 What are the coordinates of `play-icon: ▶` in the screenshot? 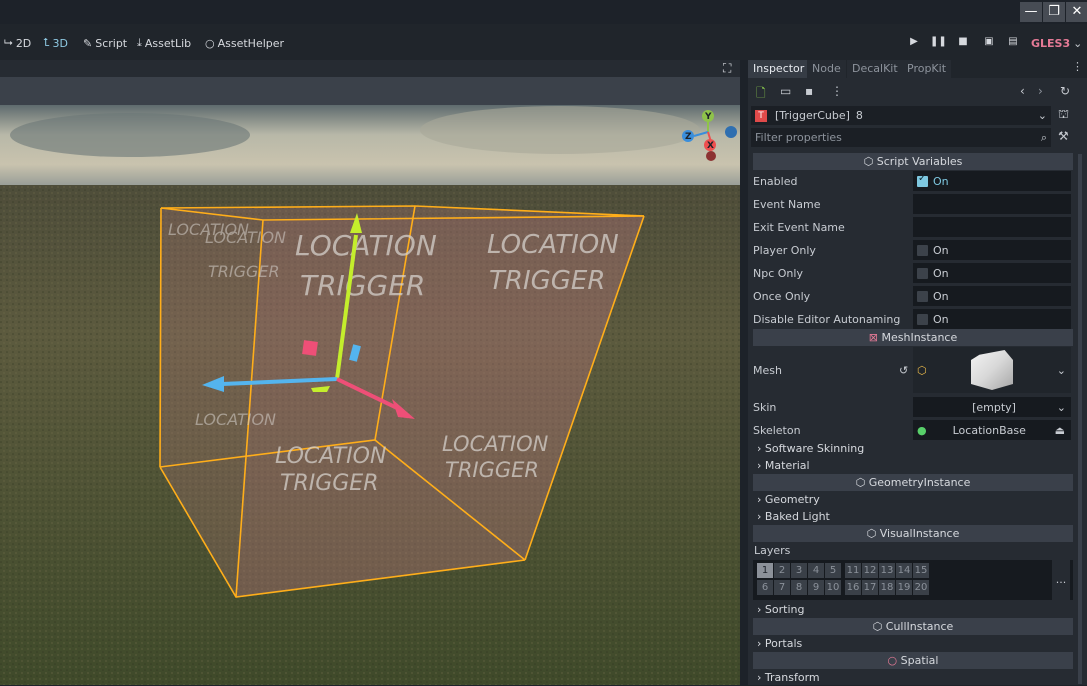 It's located at (914, 42).